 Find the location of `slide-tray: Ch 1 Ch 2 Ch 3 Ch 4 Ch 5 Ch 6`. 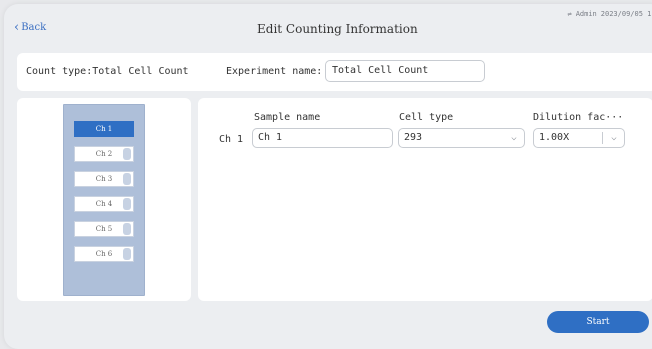

slide-tray: Ch 1 Ch 2 Ch 3 Ch 4 Ch 5 Ch 6 is located at coordinates (104, 200).